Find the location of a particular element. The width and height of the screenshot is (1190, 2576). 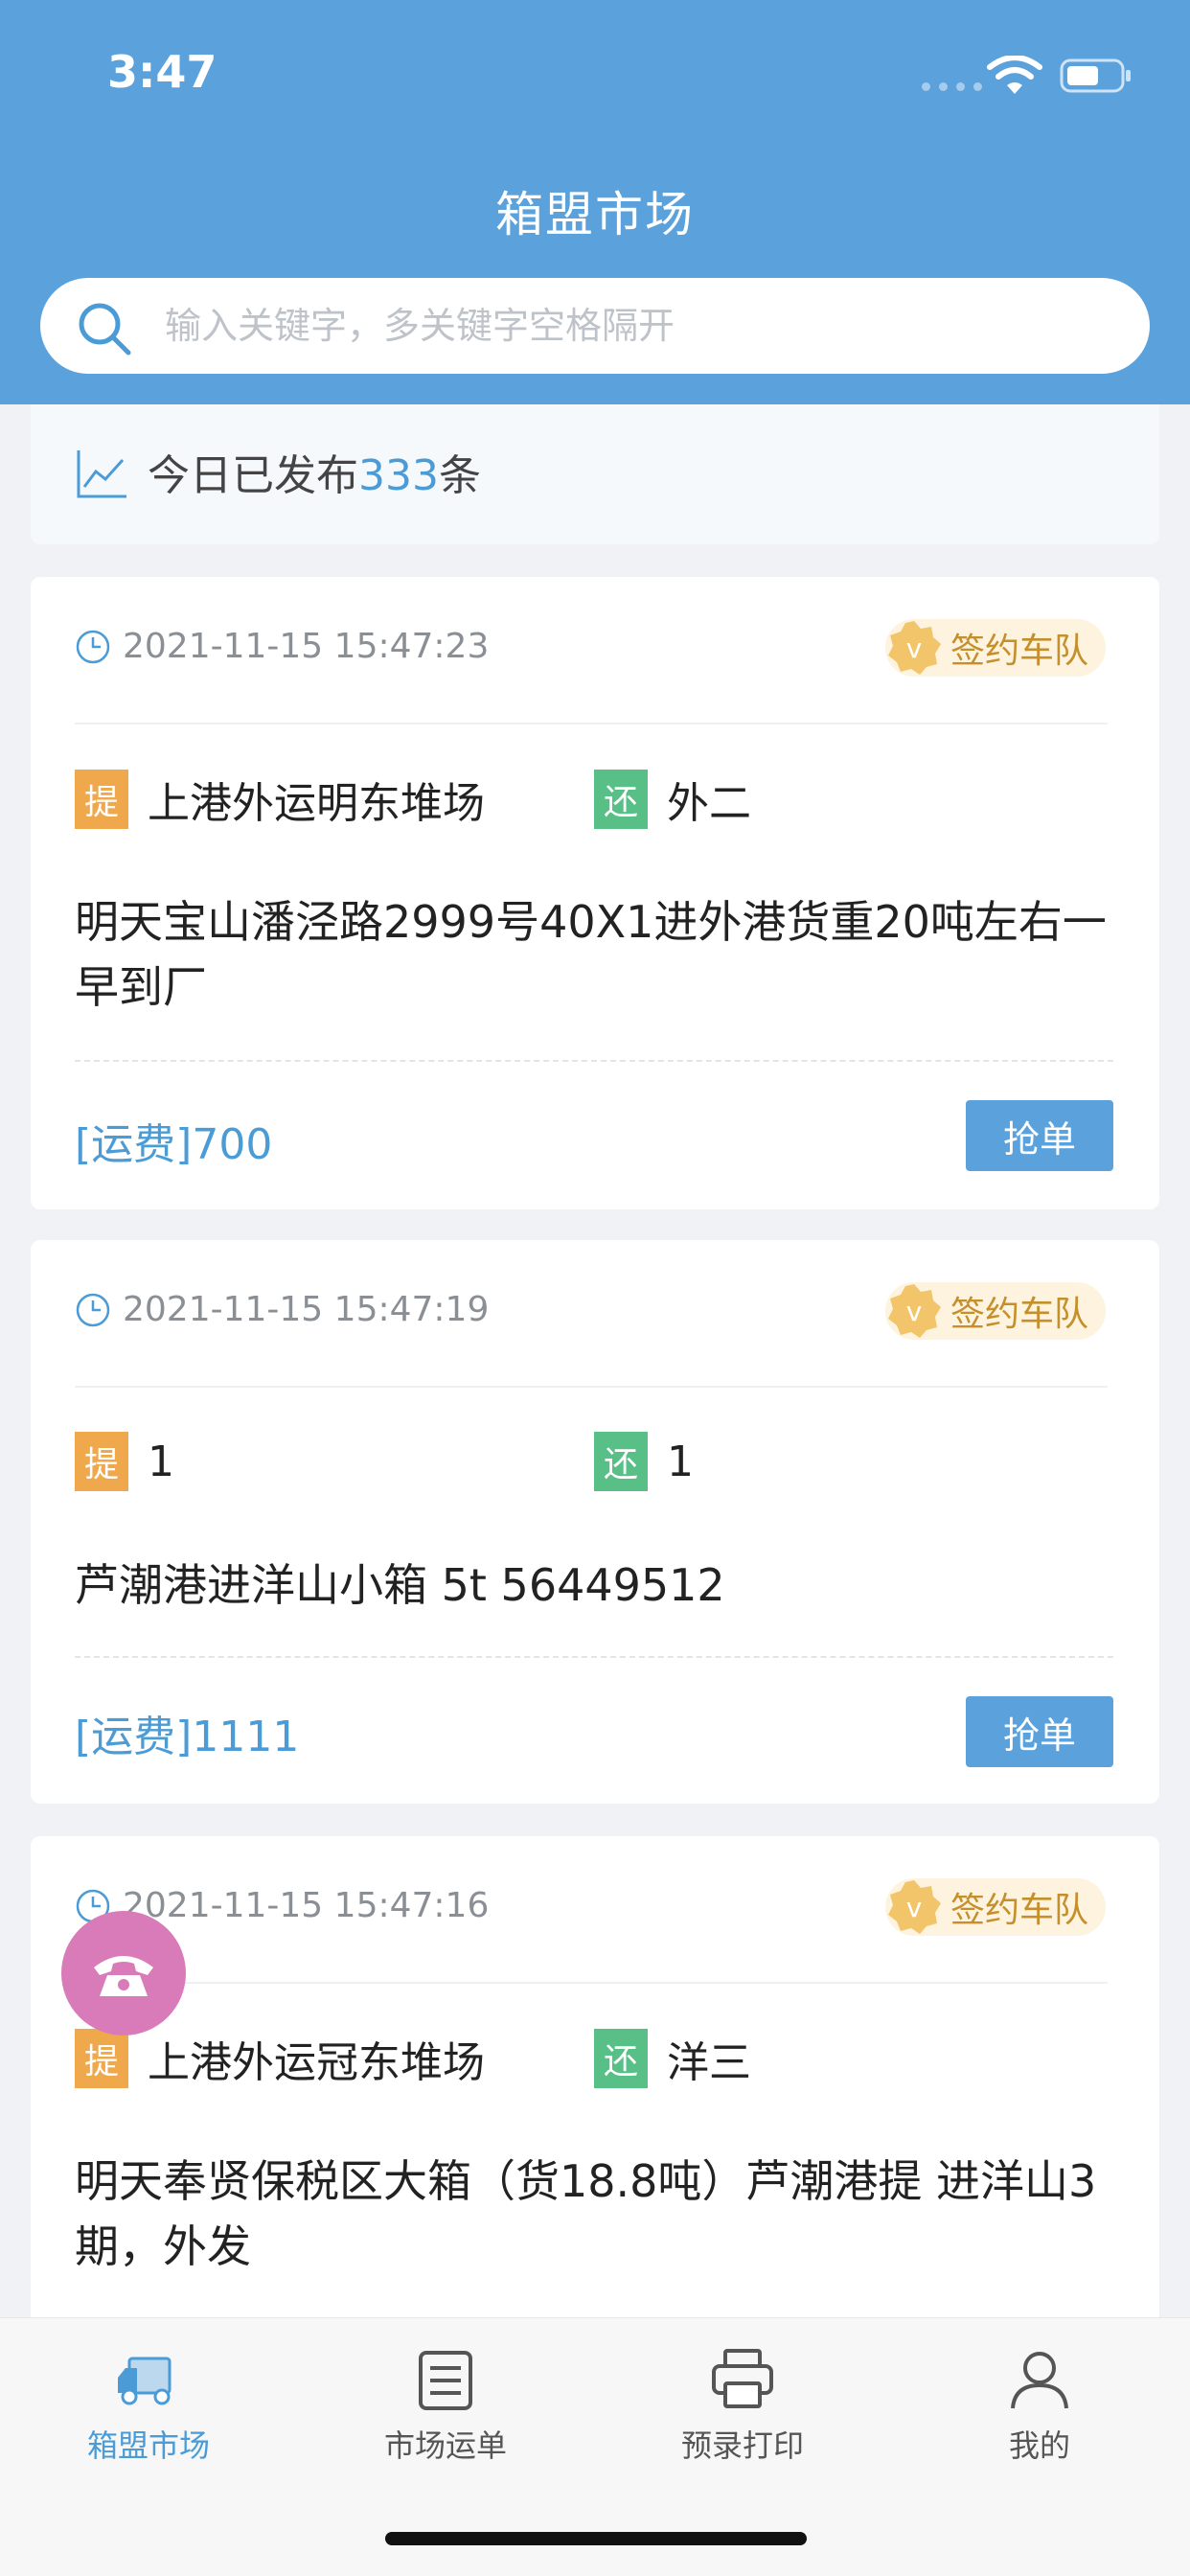

return-location: 还 1 is located at coordinates (644, 1461).